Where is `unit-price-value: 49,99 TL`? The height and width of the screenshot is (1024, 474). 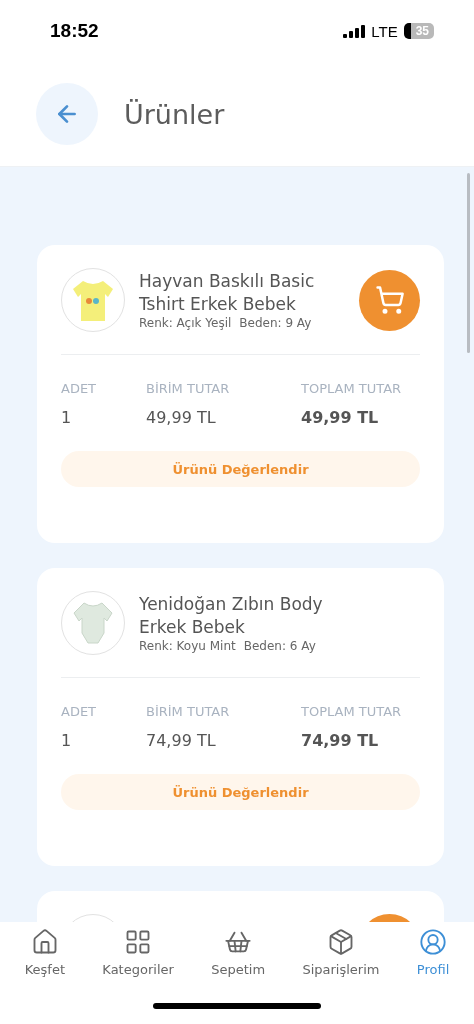 unit-price-value: 49,99 TL is located at coordinates (181, 417).